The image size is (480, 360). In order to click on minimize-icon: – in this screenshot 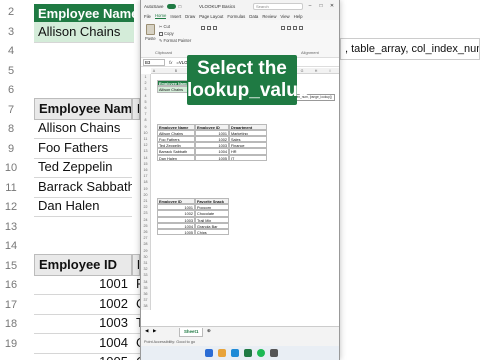, I will do `click(310, 6)`.